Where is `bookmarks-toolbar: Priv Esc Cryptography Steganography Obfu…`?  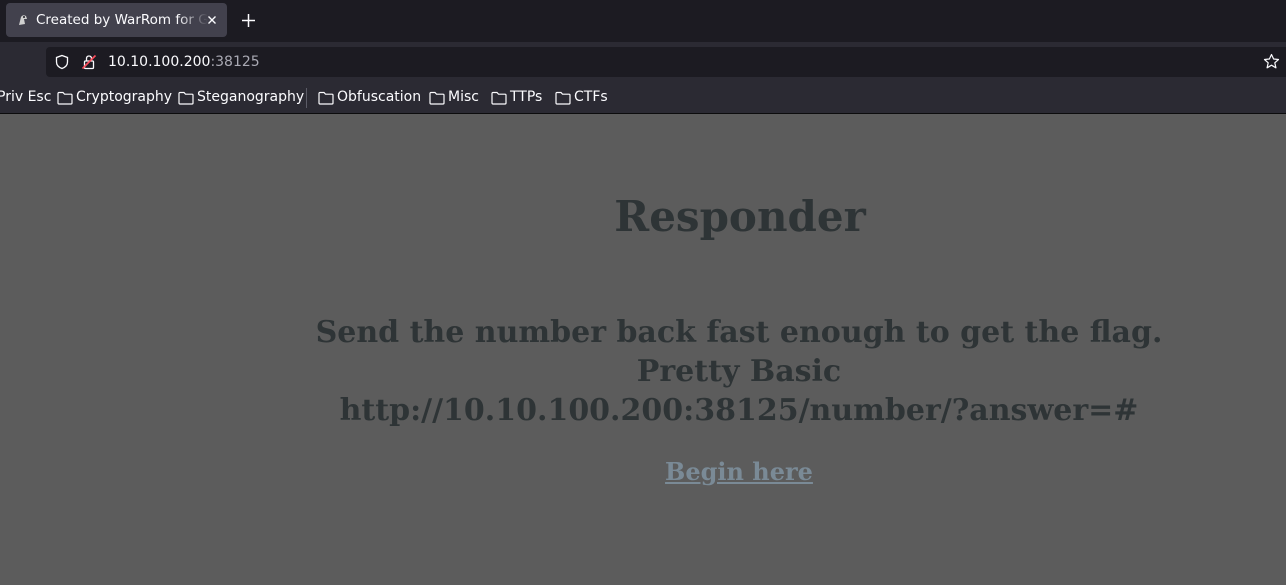 bookmarks-toolbar: Priv Esc Cryptography Steganography Obfu… is located at coordinates (643, 98).